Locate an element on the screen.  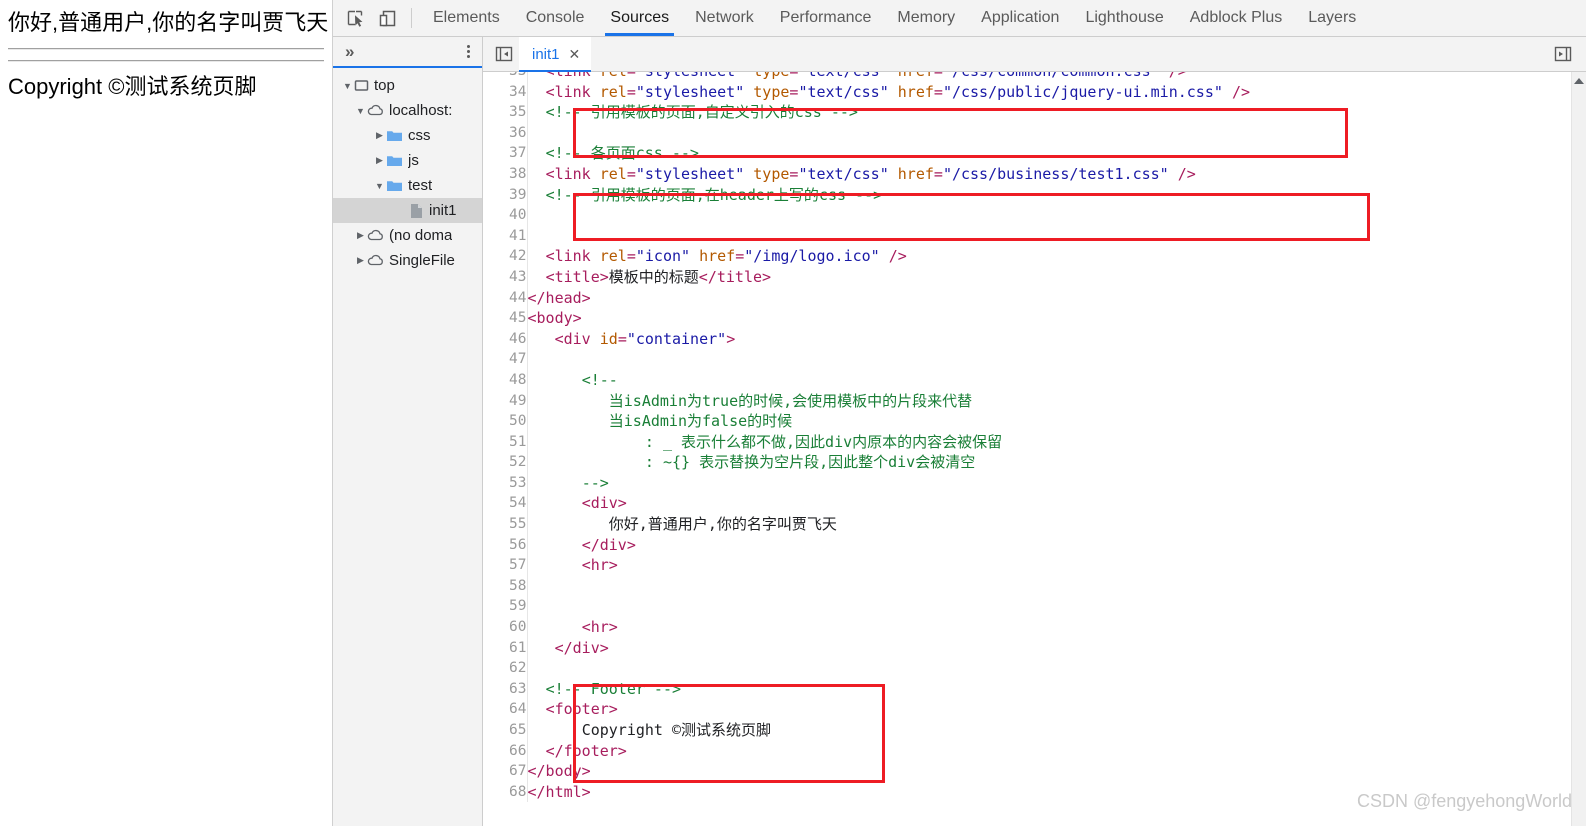
line-number: 67 is located at coordinates (505, 771).